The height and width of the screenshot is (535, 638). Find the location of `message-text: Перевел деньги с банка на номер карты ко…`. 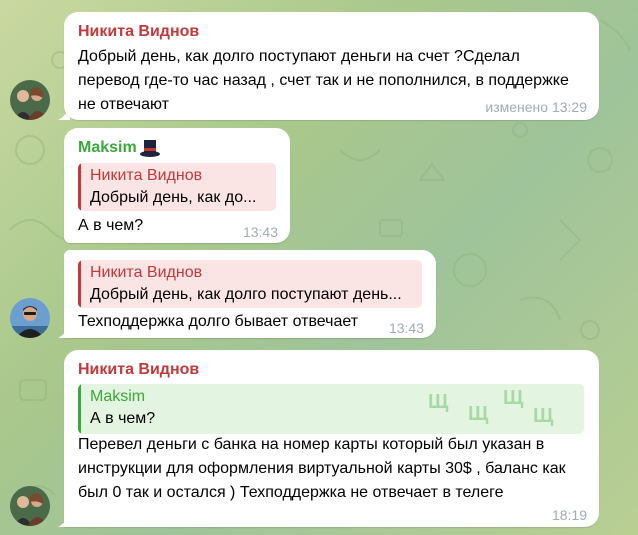

message-text: Перевел деньги с банка на номер карты ко… is located at coordinates (322, 468).